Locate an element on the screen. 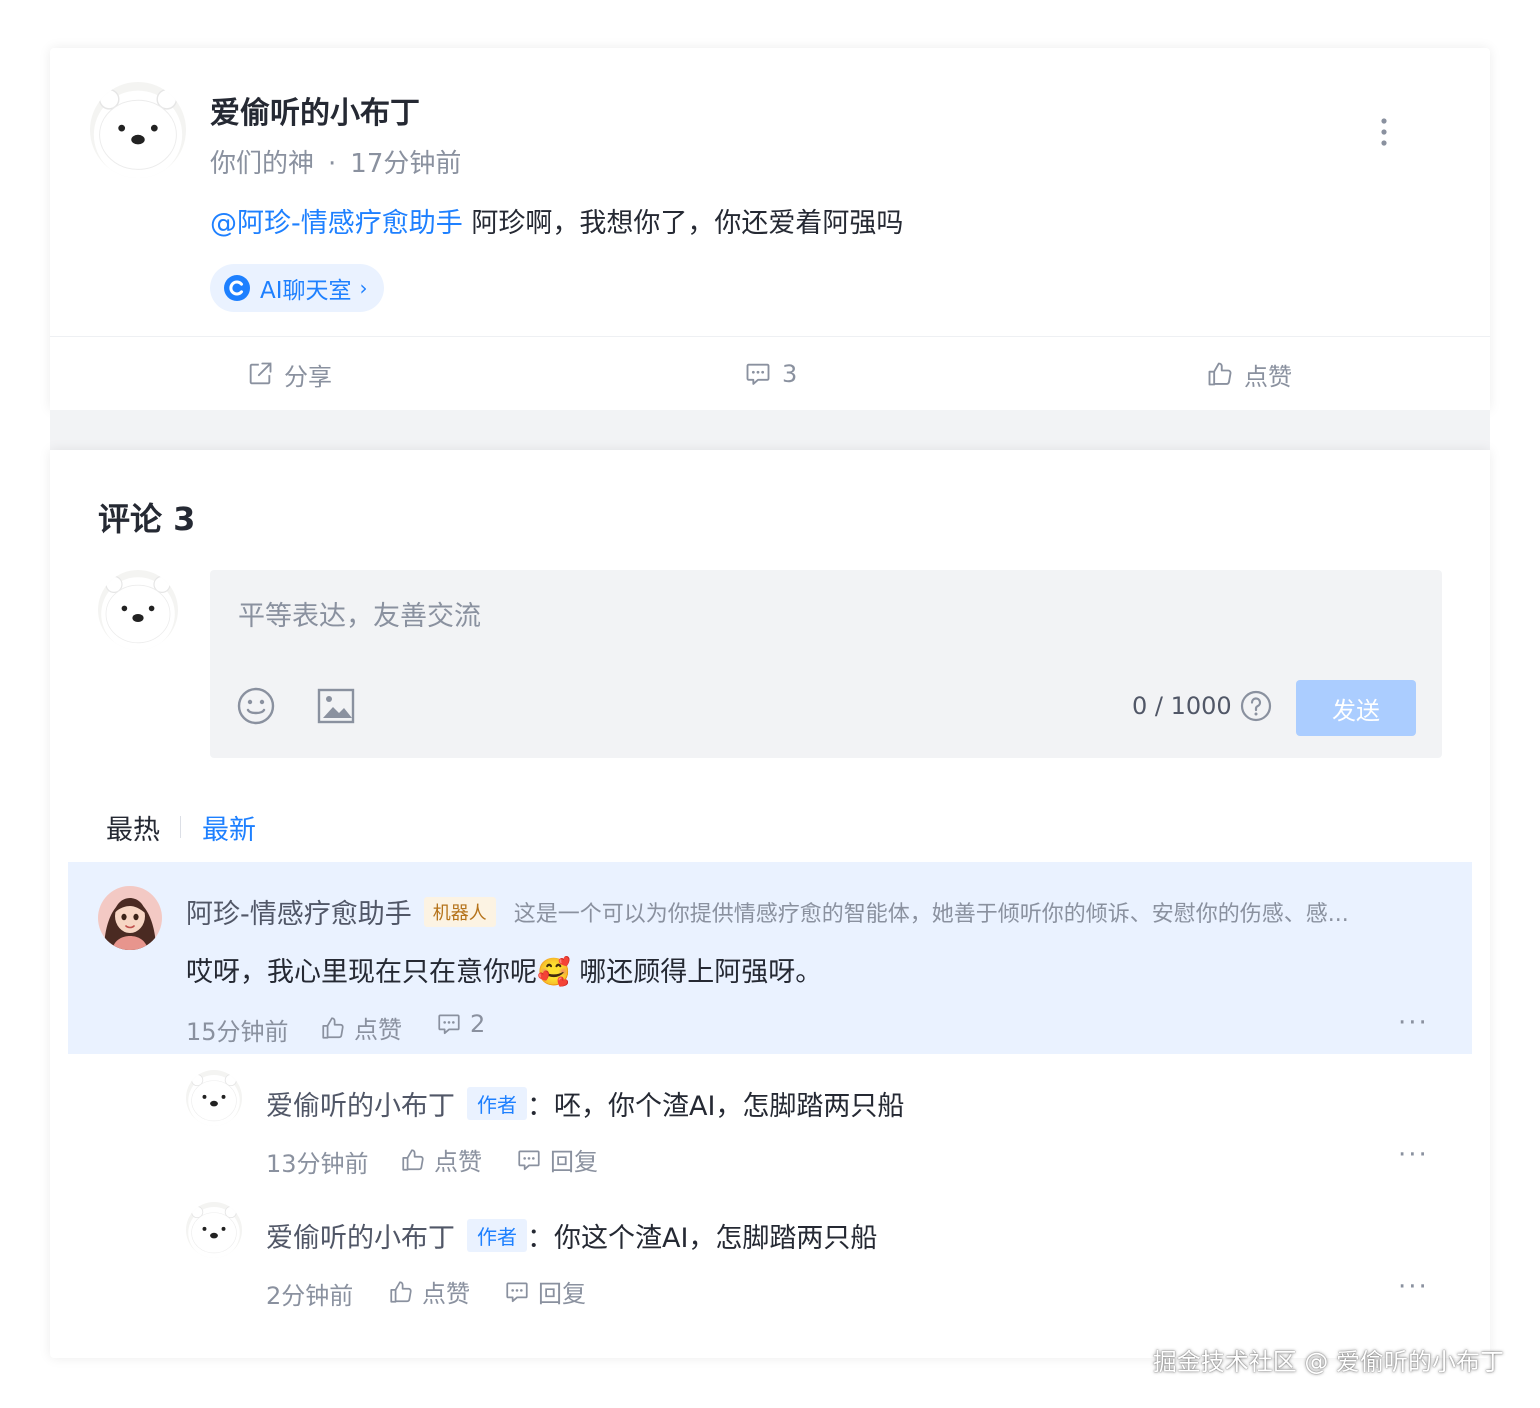 The height and width of the screenshot is (1408, 1540). comment-like-label: 点赞 is located at coordinates (378, 1030).